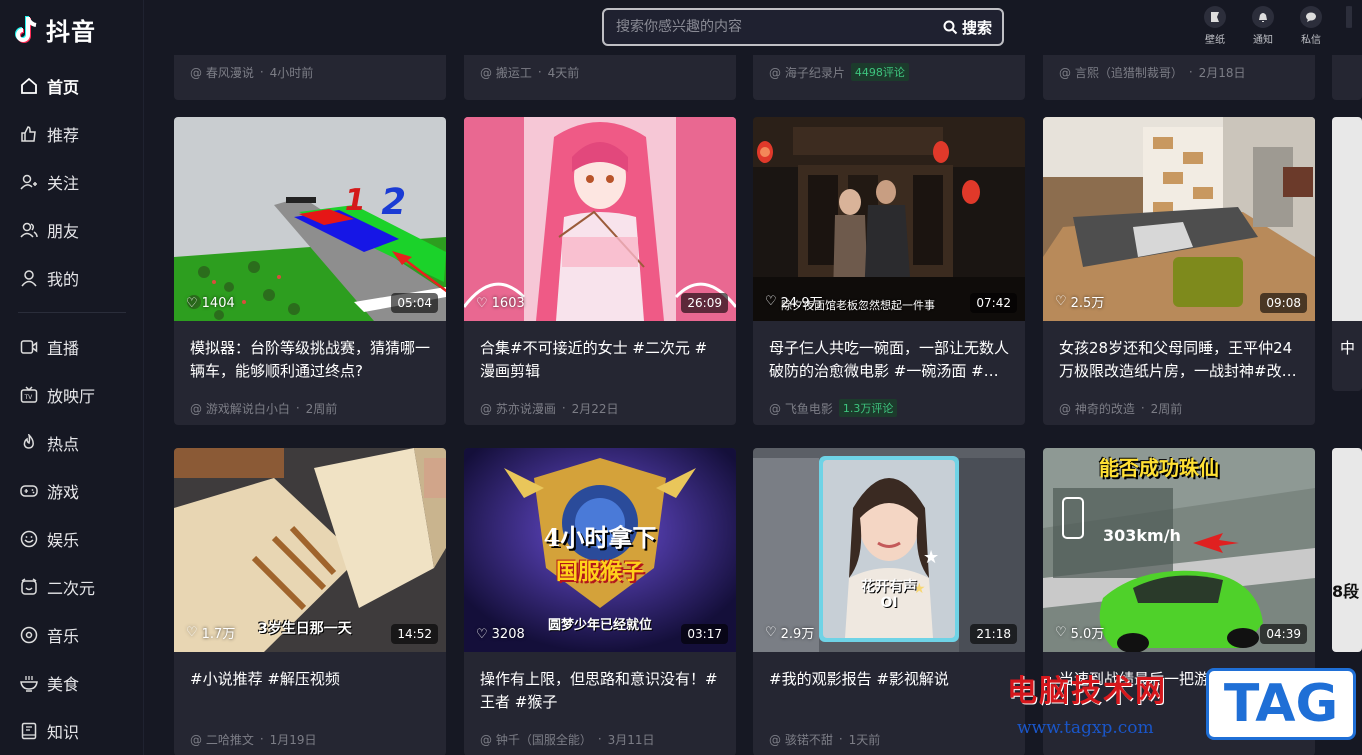 The height and width of the screenshot is (755, 1362). I want to click on sidebar-item-home: 首页, so click(72, 86).